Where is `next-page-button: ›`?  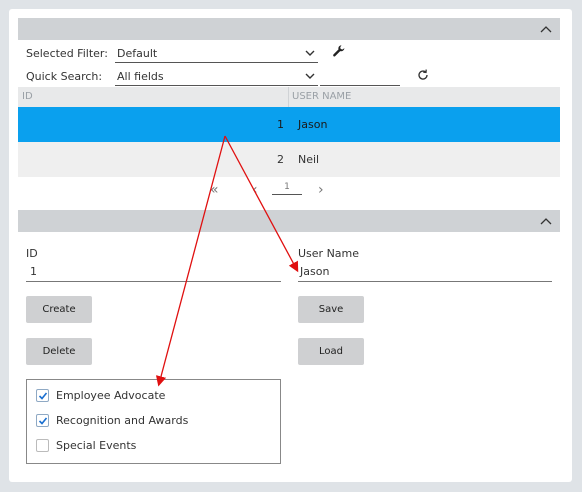 next-page-button: › is located at coordinates (321, 190).